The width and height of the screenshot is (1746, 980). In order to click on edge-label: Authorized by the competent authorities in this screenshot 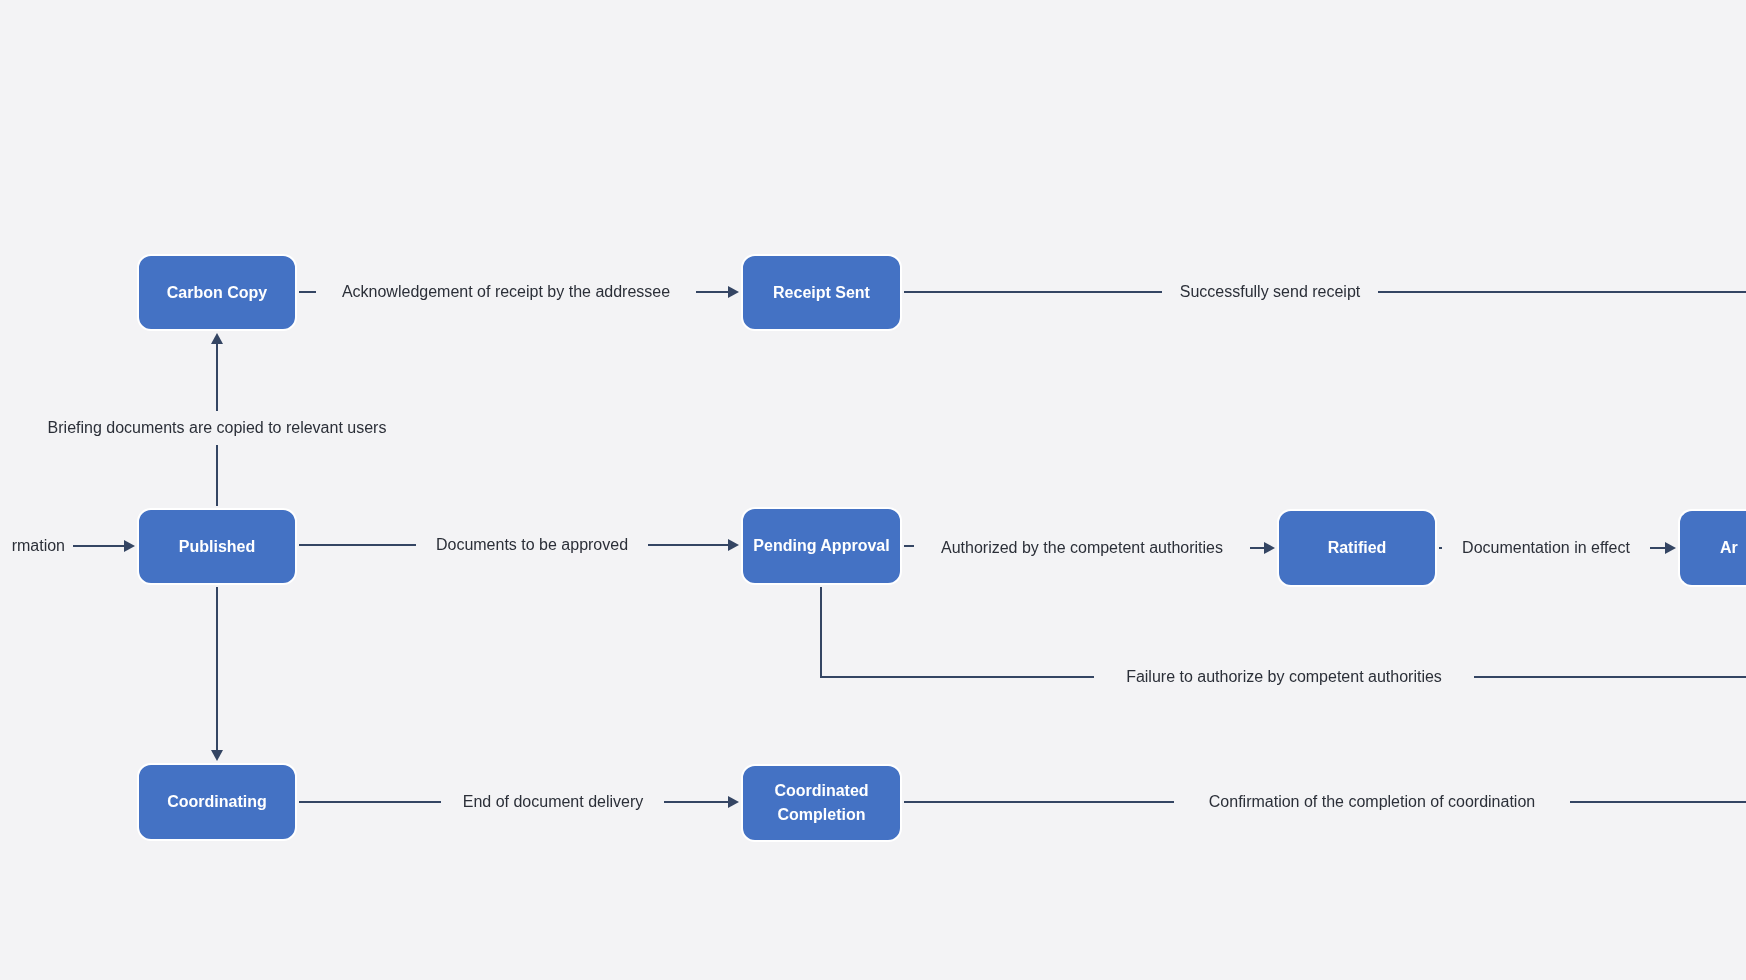, I will do `click(1082, 548)`.